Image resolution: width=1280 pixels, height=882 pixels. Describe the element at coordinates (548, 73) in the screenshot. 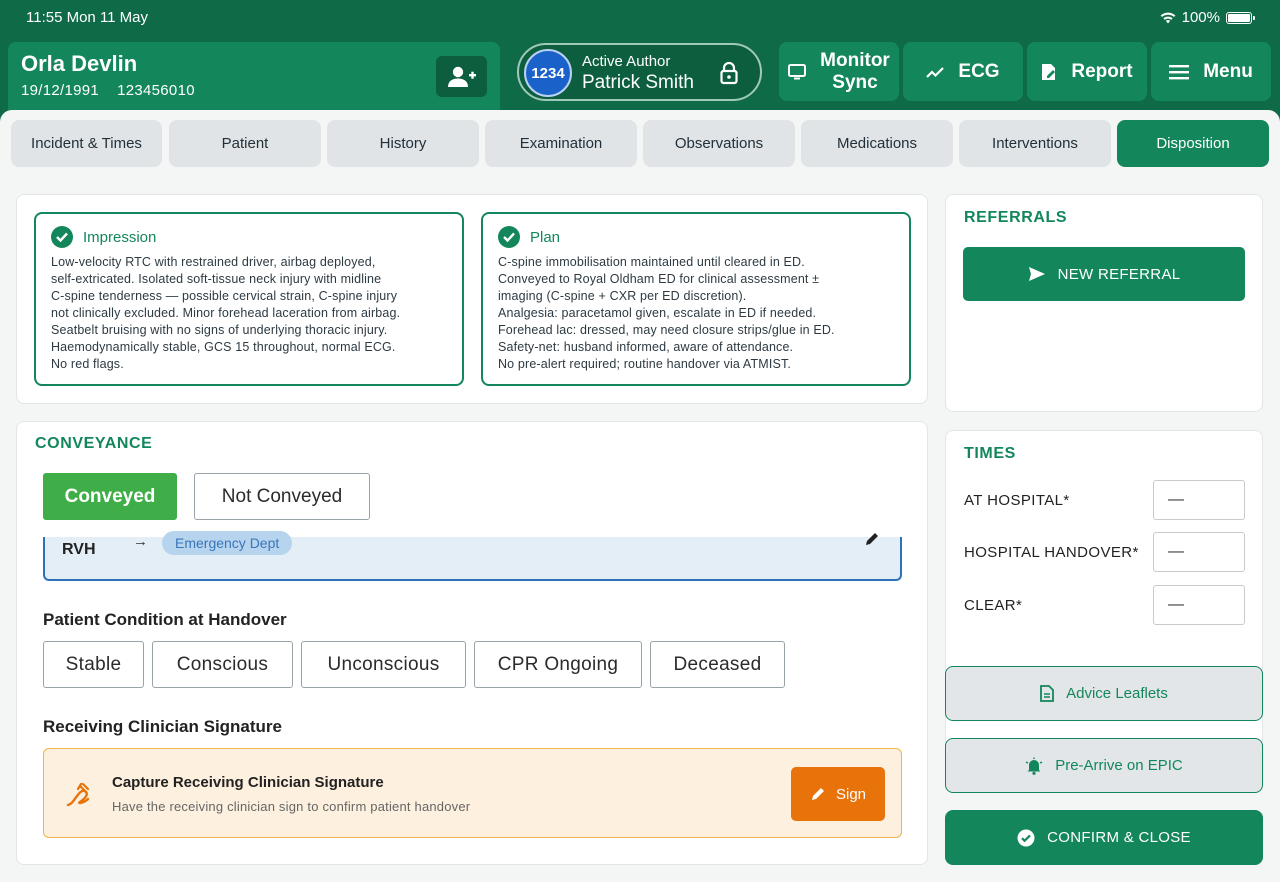

I see `author-badge: 1234` at that location.